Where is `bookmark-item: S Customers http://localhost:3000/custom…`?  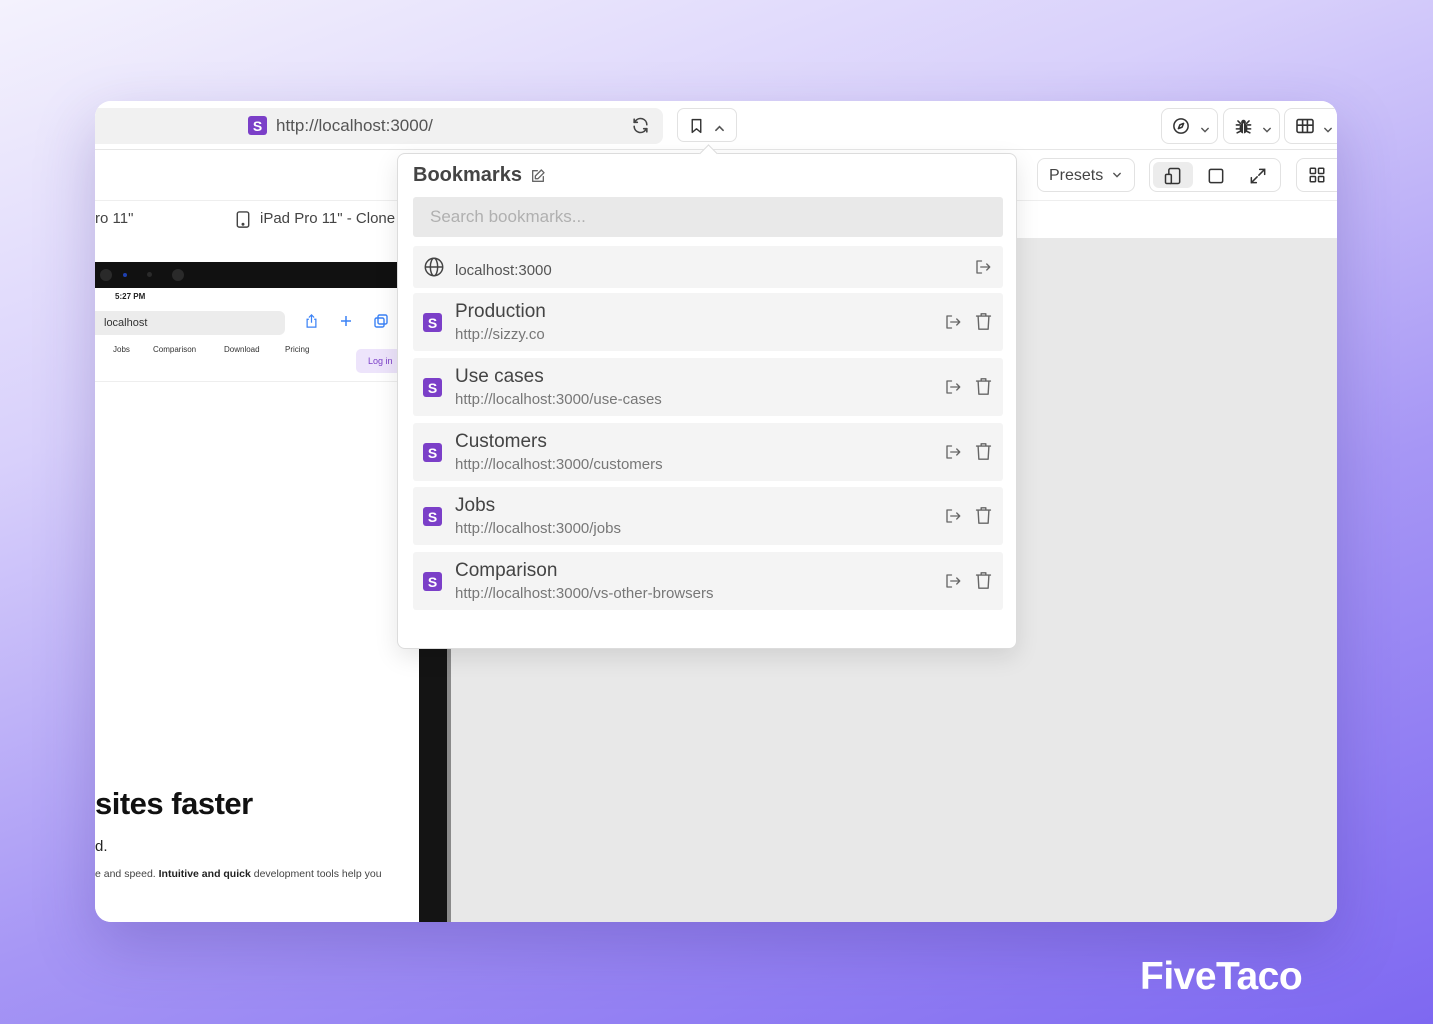
bookmark-item: S Customers http://localhost:3000/custom… is located at coordinates (708, 452).